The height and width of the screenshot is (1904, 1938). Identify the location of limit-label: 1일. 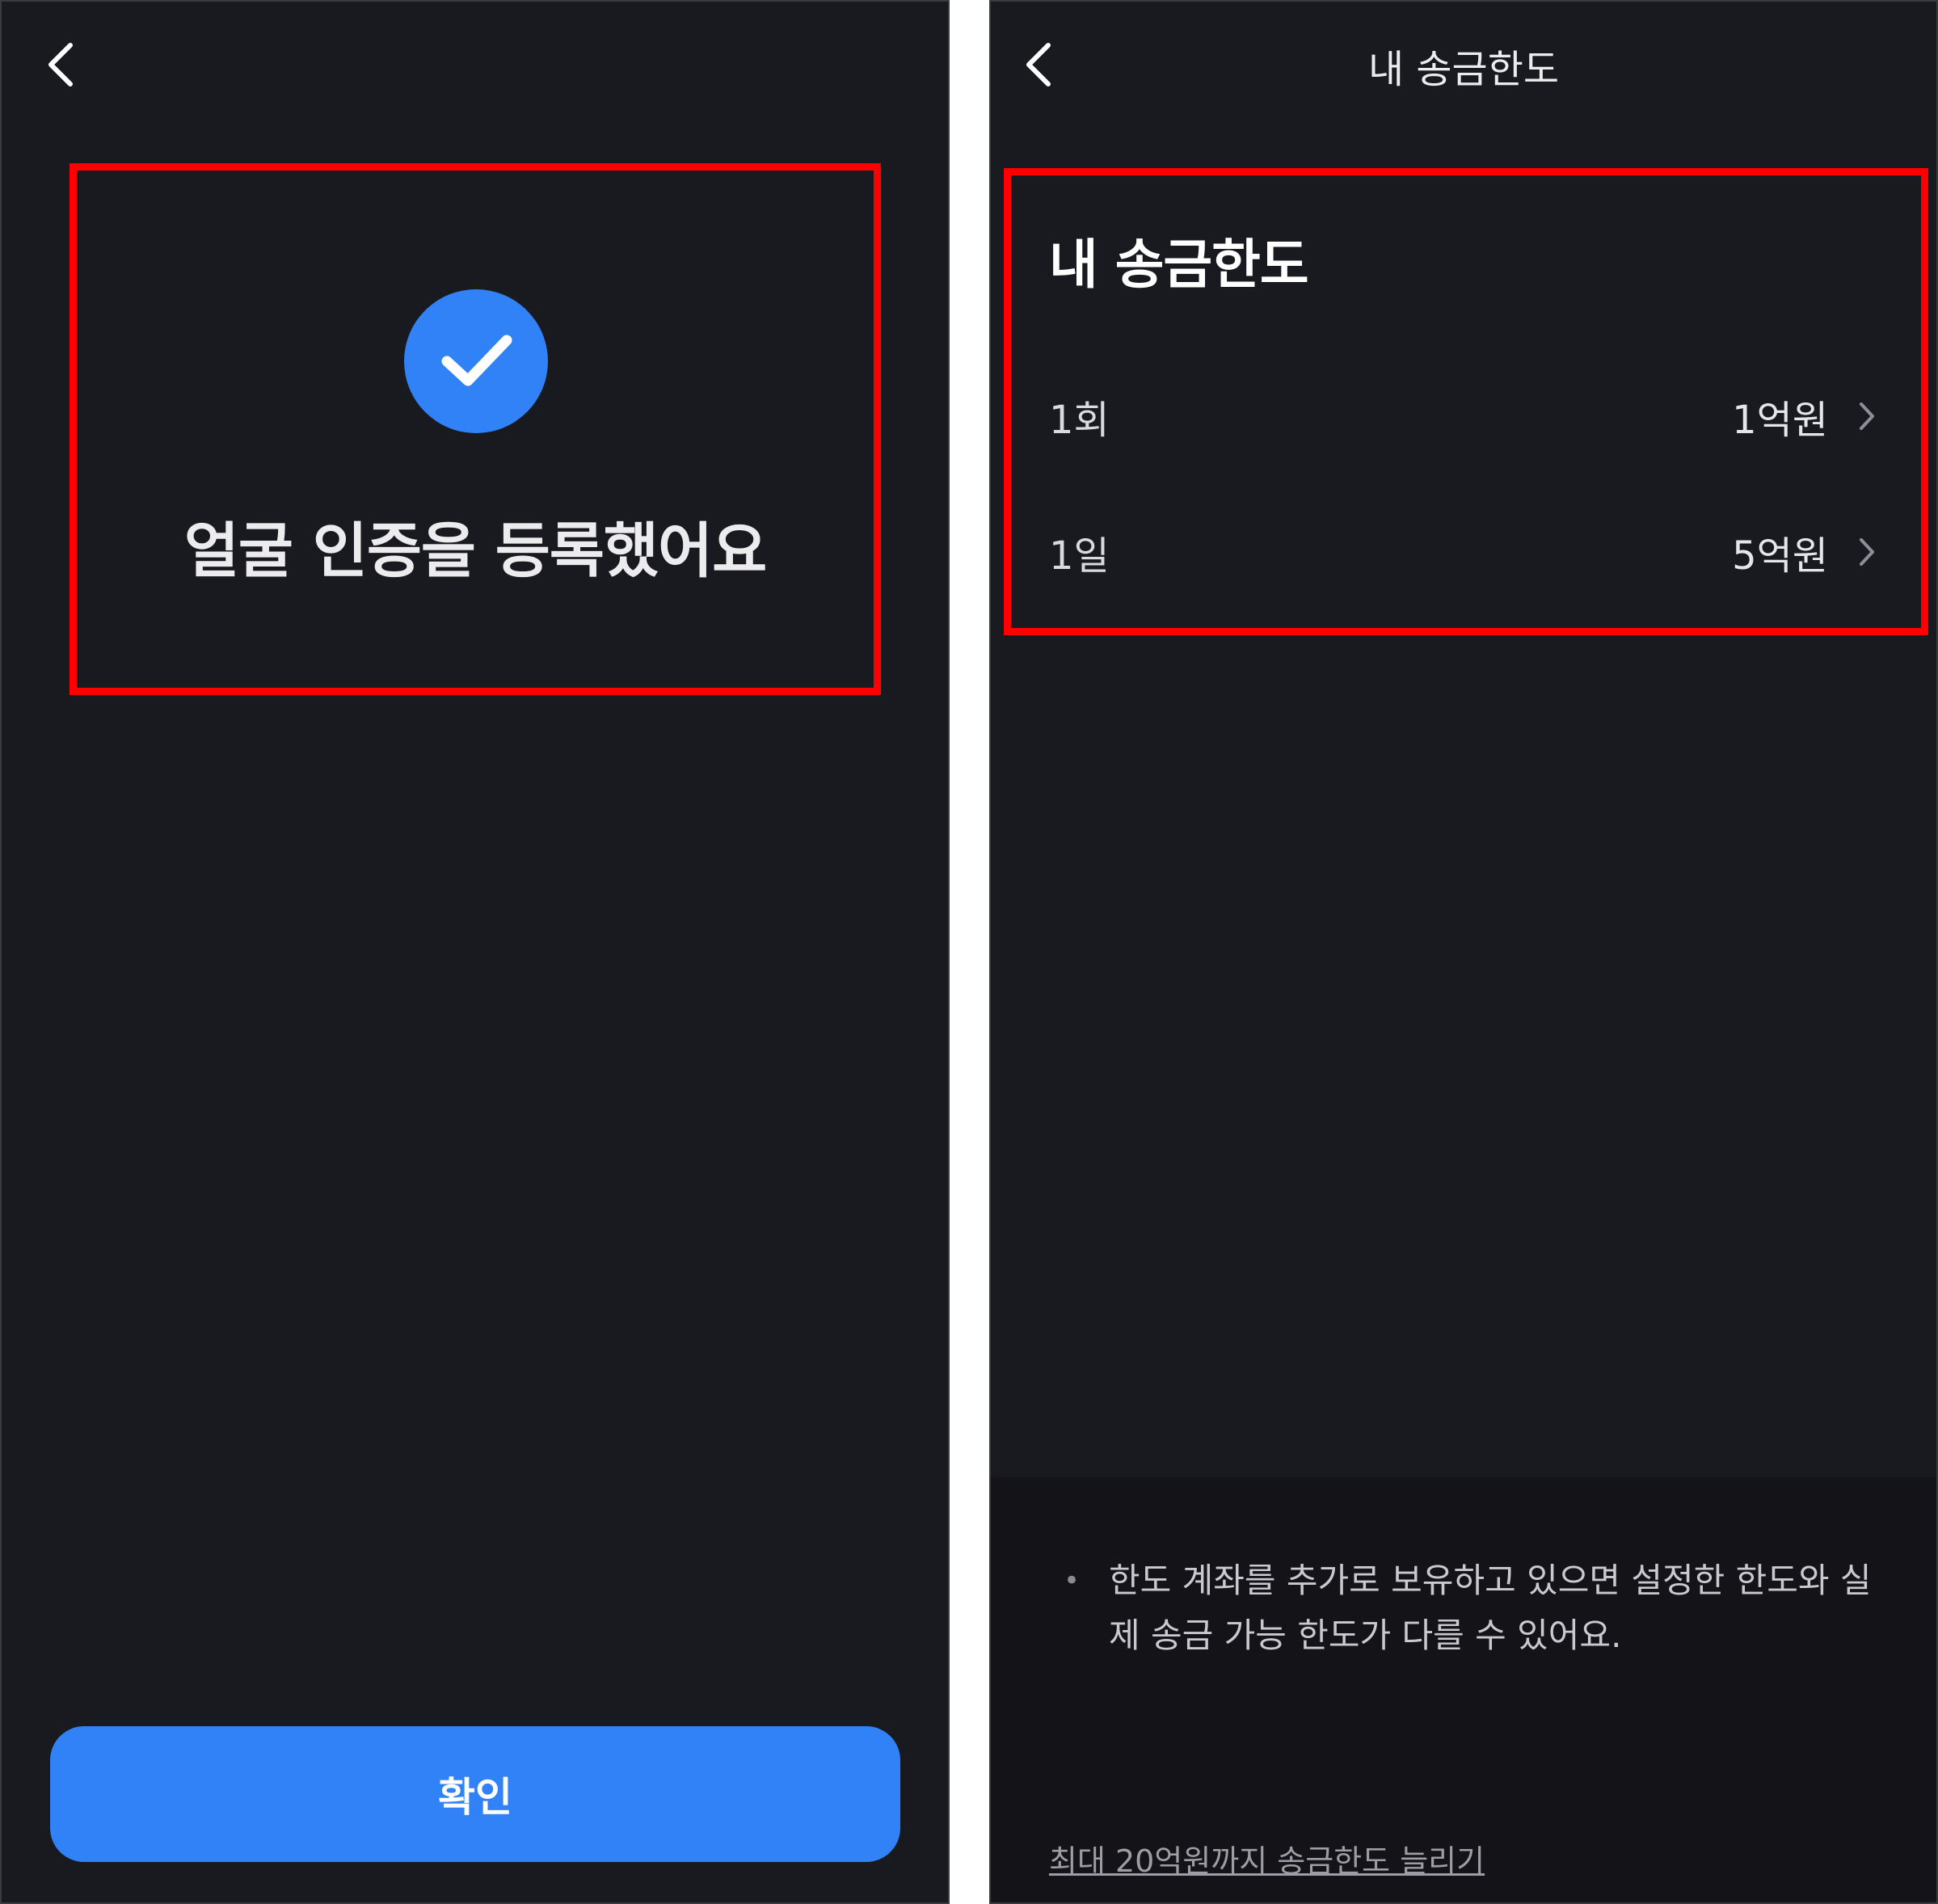
(1079, 556).